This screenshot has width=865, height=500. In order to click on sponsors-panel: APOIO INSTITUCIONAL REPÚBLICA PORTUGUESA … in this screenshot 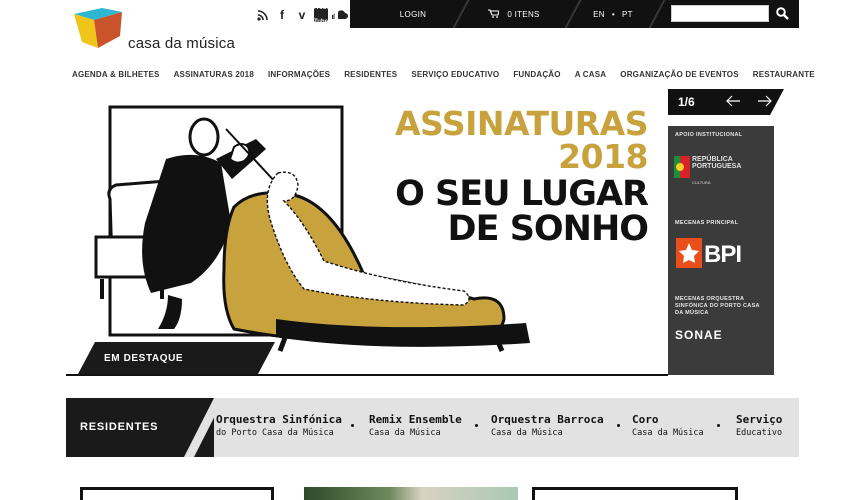, I will do `click(721, 250)`.